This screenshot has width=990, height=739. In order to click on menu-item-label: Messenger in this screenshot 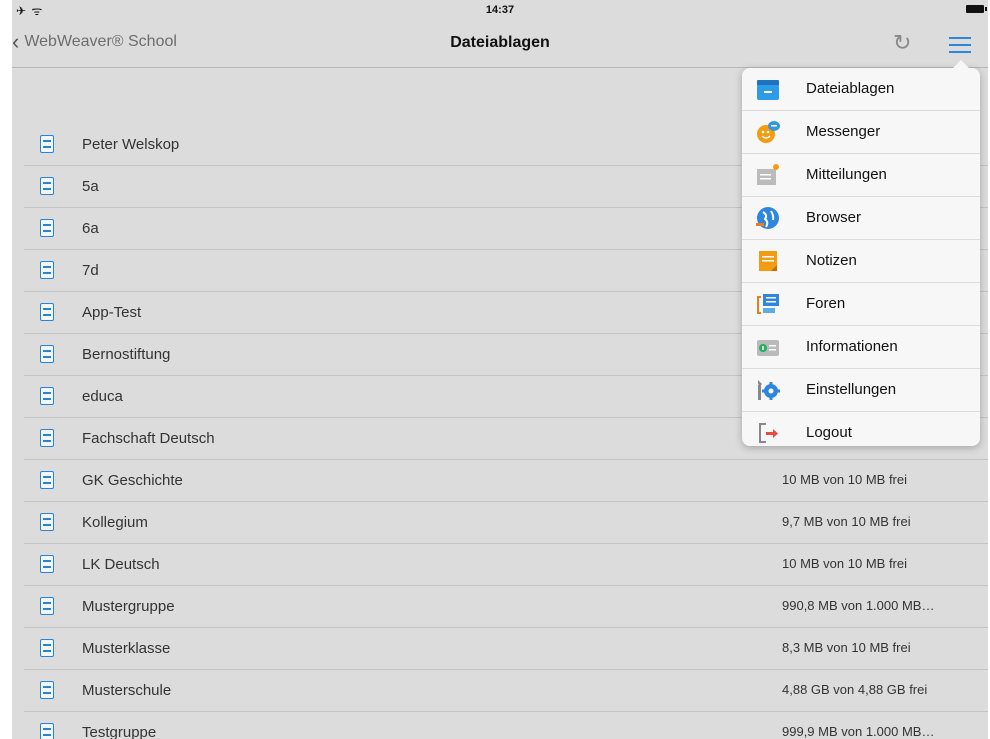, I will do `click(843, 131)`.